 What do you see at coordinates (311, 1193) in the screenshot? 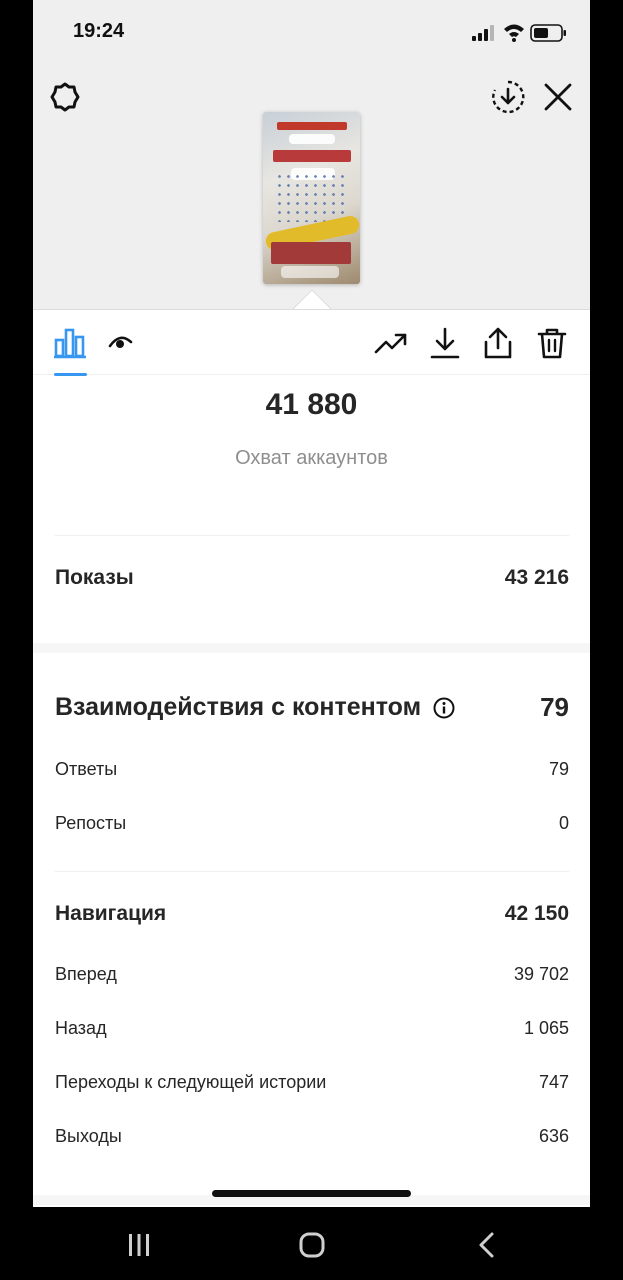
I see `home-indicator` at bounding box center [311, 1193].